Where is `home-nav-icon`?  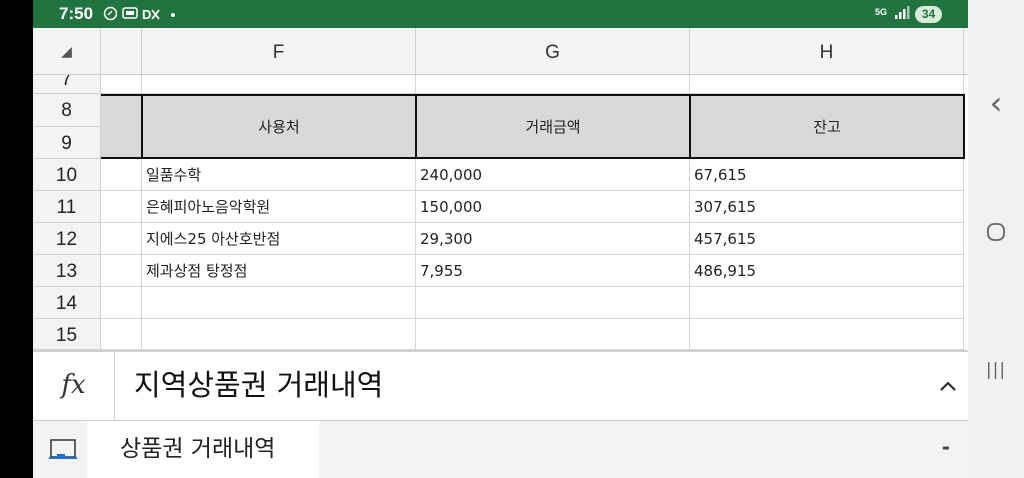 home-nav-icon is located at coordinates (996, 234).